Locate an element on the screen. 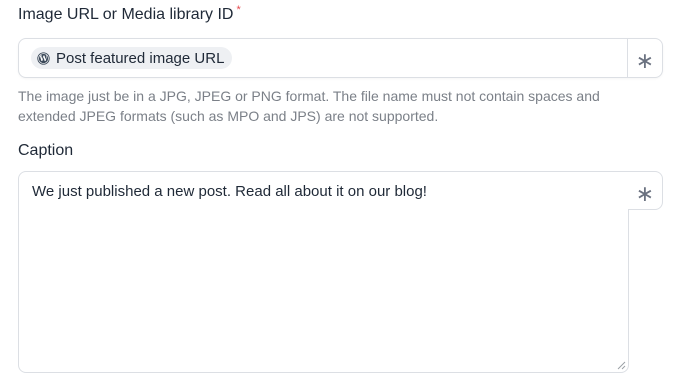  chip-label: Post featured image URL is located at coordinates (140, 58).